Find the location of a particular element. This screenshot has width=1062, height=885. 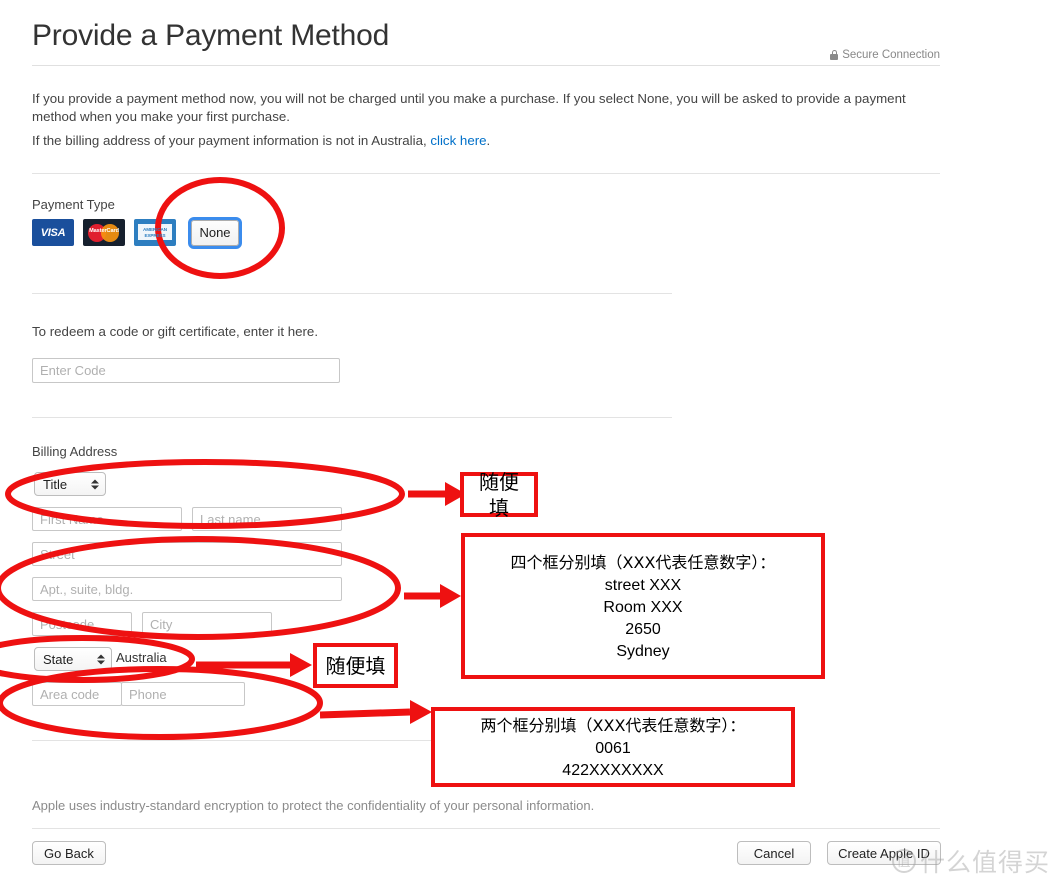

annotation-phone-fields: 两个框分别填（XXX代表任意数字）： 0061 422XXXXXXX is located at coordinates (613, 747).